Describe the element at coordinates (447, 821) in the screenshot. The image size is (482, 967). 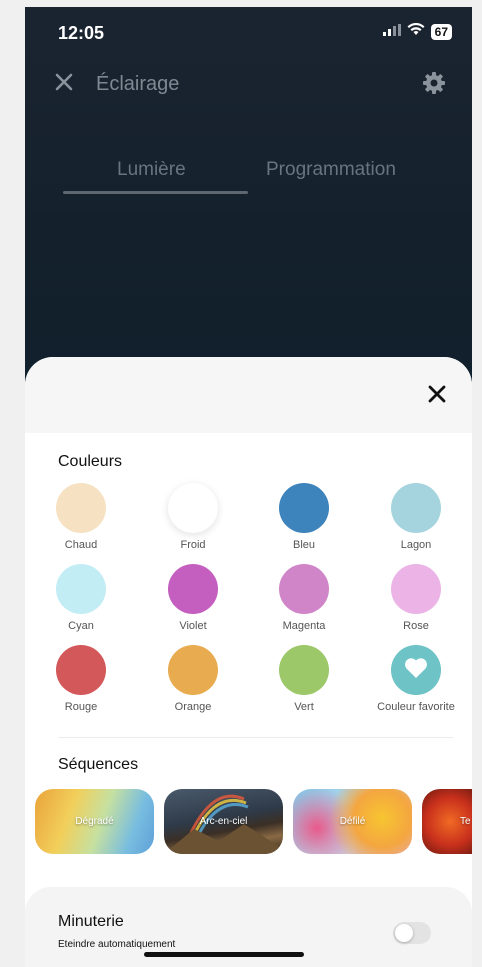
I see `sequence-partial: Te` at that location.